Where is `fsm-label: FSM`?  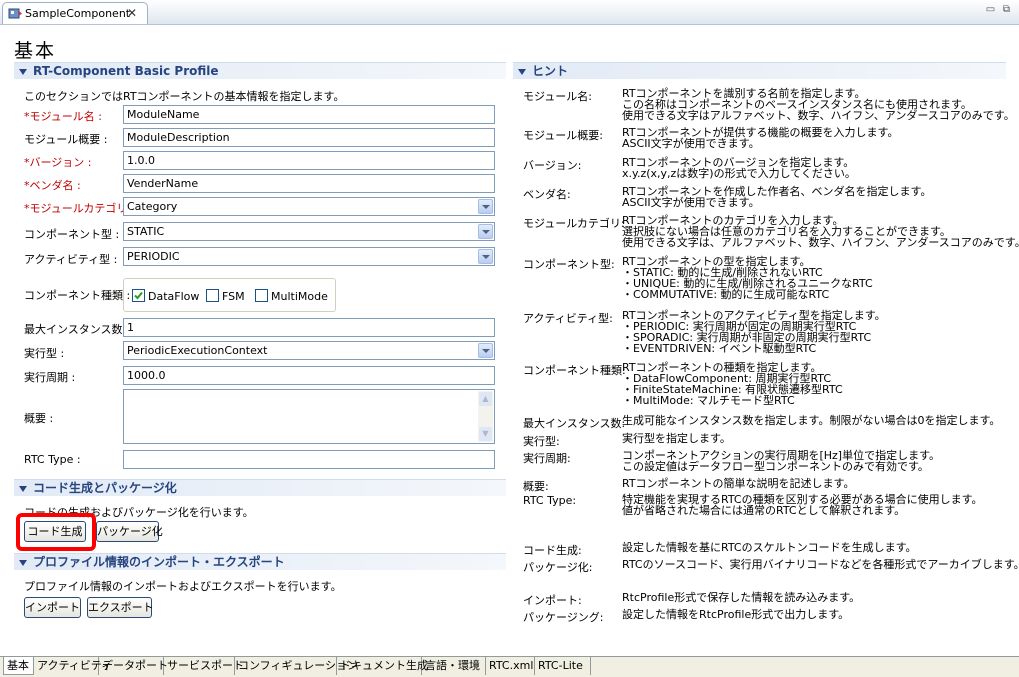 fsm-label: FSM is located at coordinates (233, 296).